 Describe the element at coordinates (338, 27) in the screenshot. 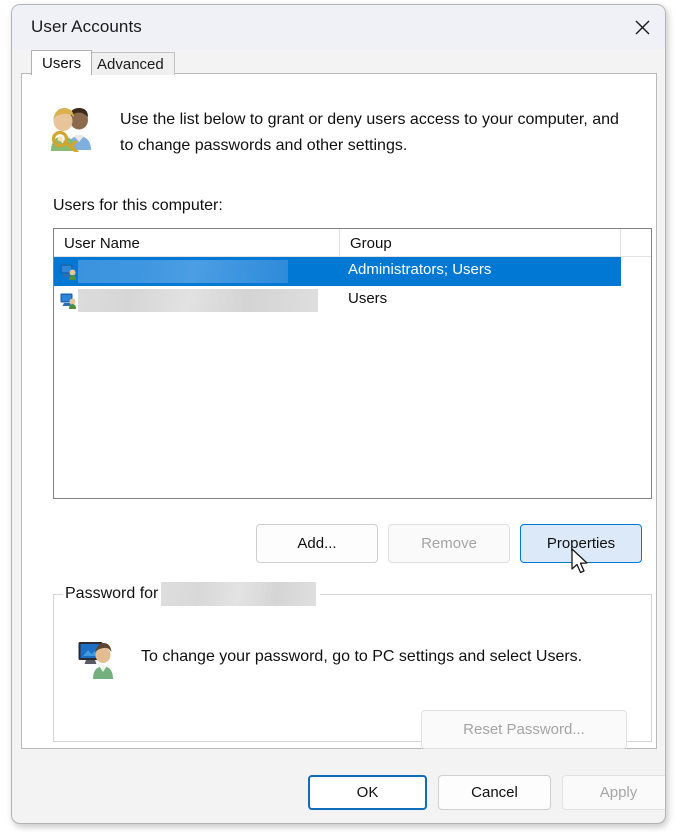

I see `title-bar: User Accounts` at that location.